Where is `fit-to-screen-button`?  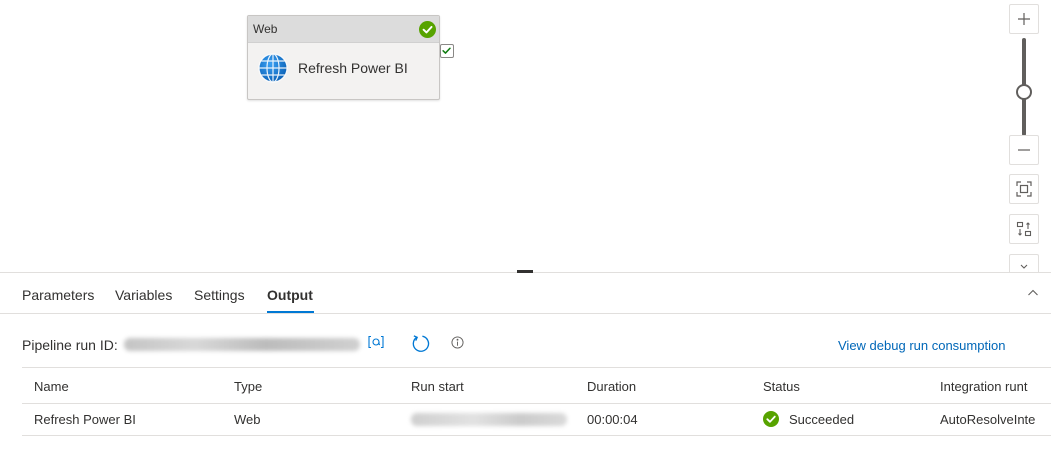 fit-to-screen-button is located at coordinates (1024, 189).